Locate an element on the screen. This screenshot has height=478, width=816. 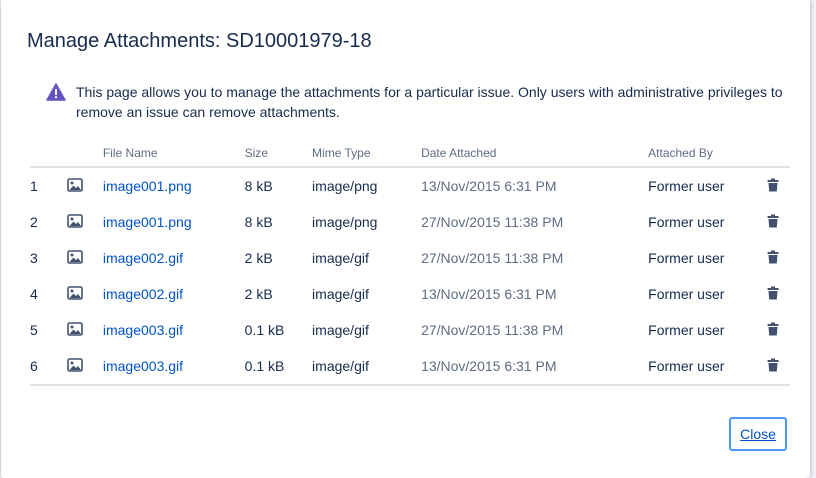
header-mime-type: Mime Type is located at coordinates (367, 154).